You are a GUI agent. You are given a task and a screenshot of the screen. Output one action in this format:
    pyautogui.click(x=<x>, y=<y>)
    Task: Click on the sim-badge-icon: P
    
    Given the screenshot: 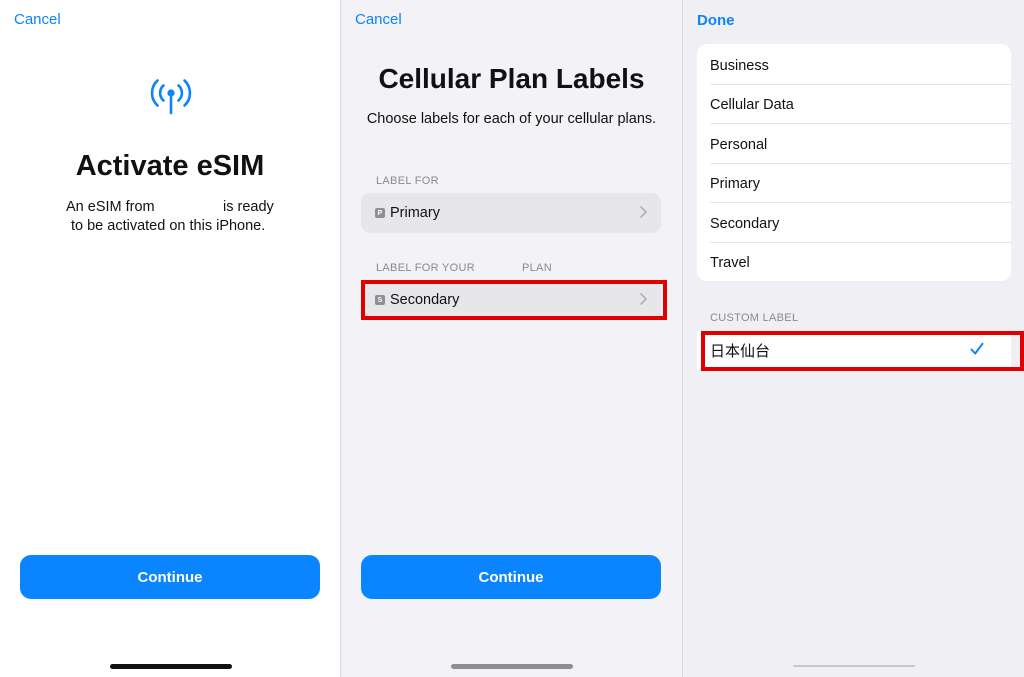 What is the action you would take?
    pyautogui.click(x=380, y=213)
    